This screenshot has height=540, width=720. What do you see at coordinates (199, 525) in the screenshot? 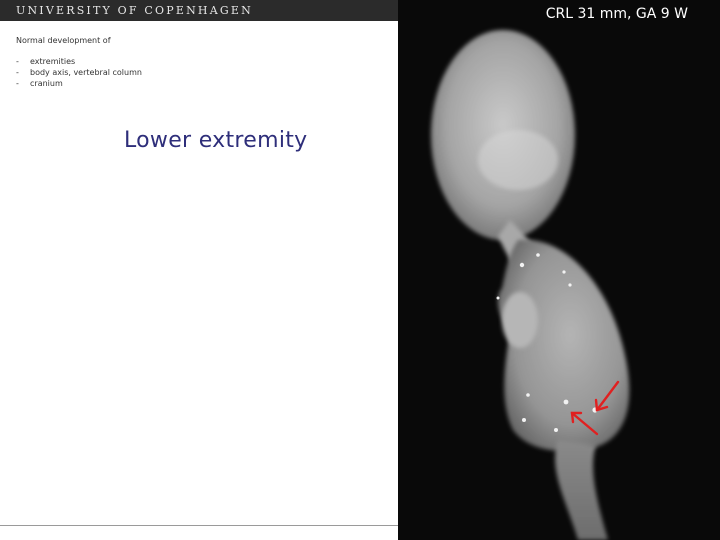
I see `footer-divider` at bounding box center [199, 525].